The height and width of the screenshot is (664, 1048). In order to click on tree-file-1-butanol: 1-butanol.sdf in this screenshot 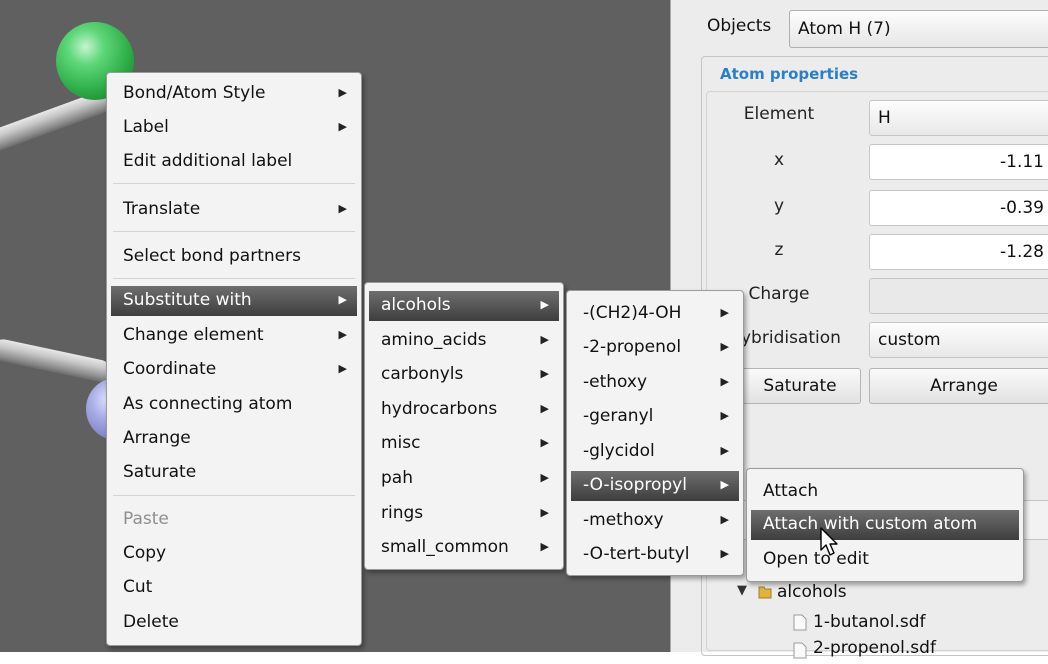, I will do `click(869, 622)`.